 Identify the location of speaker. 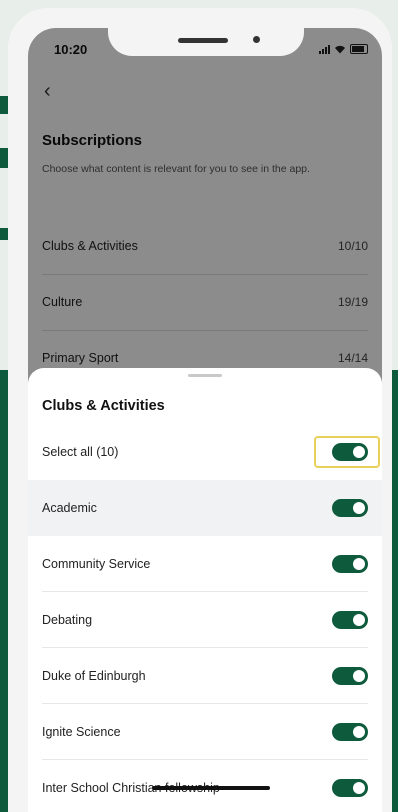
(203, 40).